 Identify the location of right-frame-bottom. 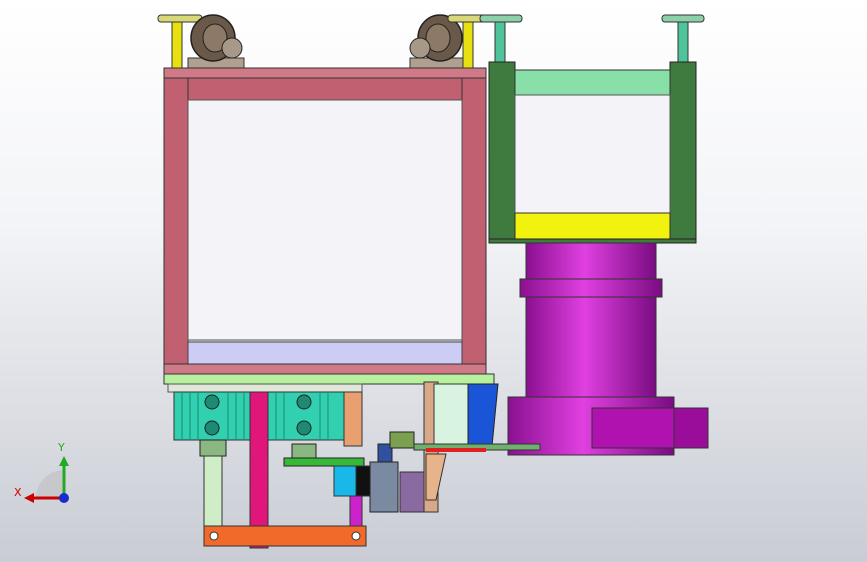
(592, 241).